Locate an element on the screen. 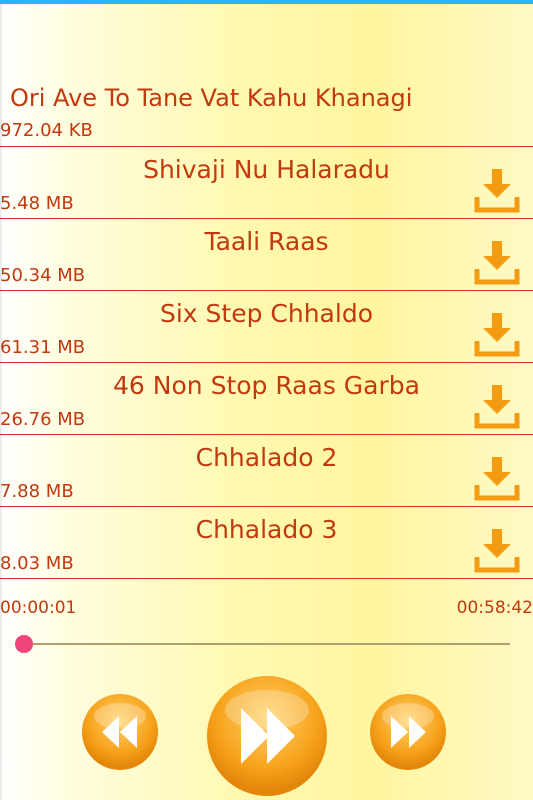 This screenshot has width=533, height=800. total-time: 00:58:42 is located at coordinates (494, 608).